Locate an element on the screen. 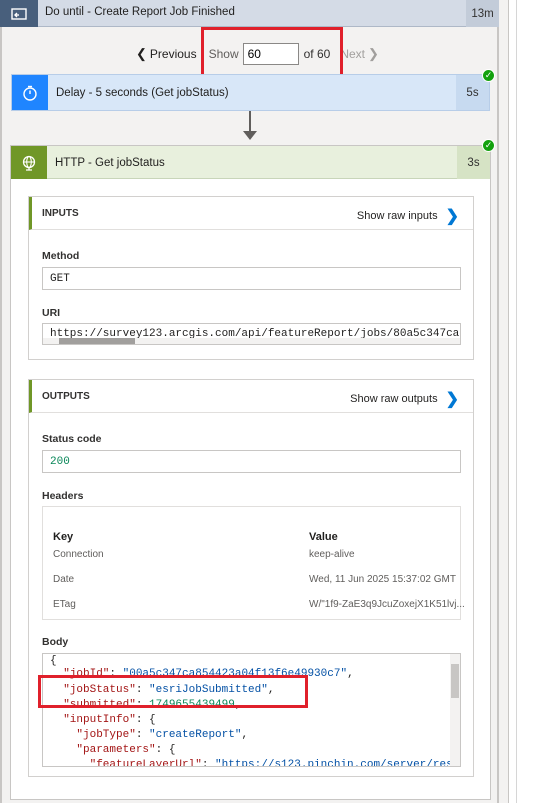  do-until-title: Do until - Create Report Job Finished is located at coordinates (140, 12).